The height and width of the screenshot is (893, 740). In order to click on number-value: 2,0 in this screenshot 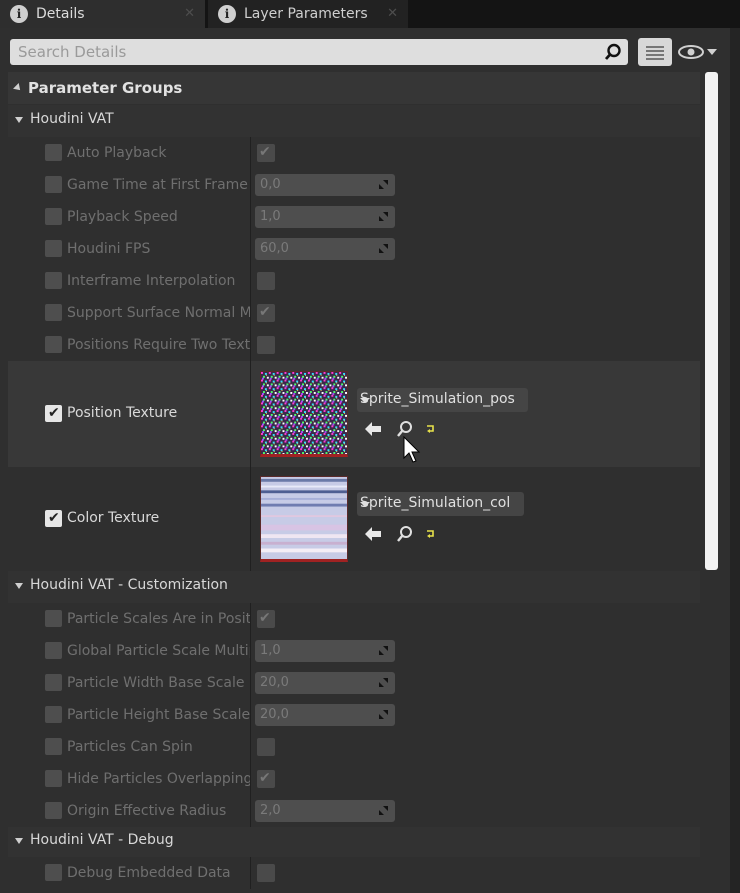, I will do `click(270, 810)`.